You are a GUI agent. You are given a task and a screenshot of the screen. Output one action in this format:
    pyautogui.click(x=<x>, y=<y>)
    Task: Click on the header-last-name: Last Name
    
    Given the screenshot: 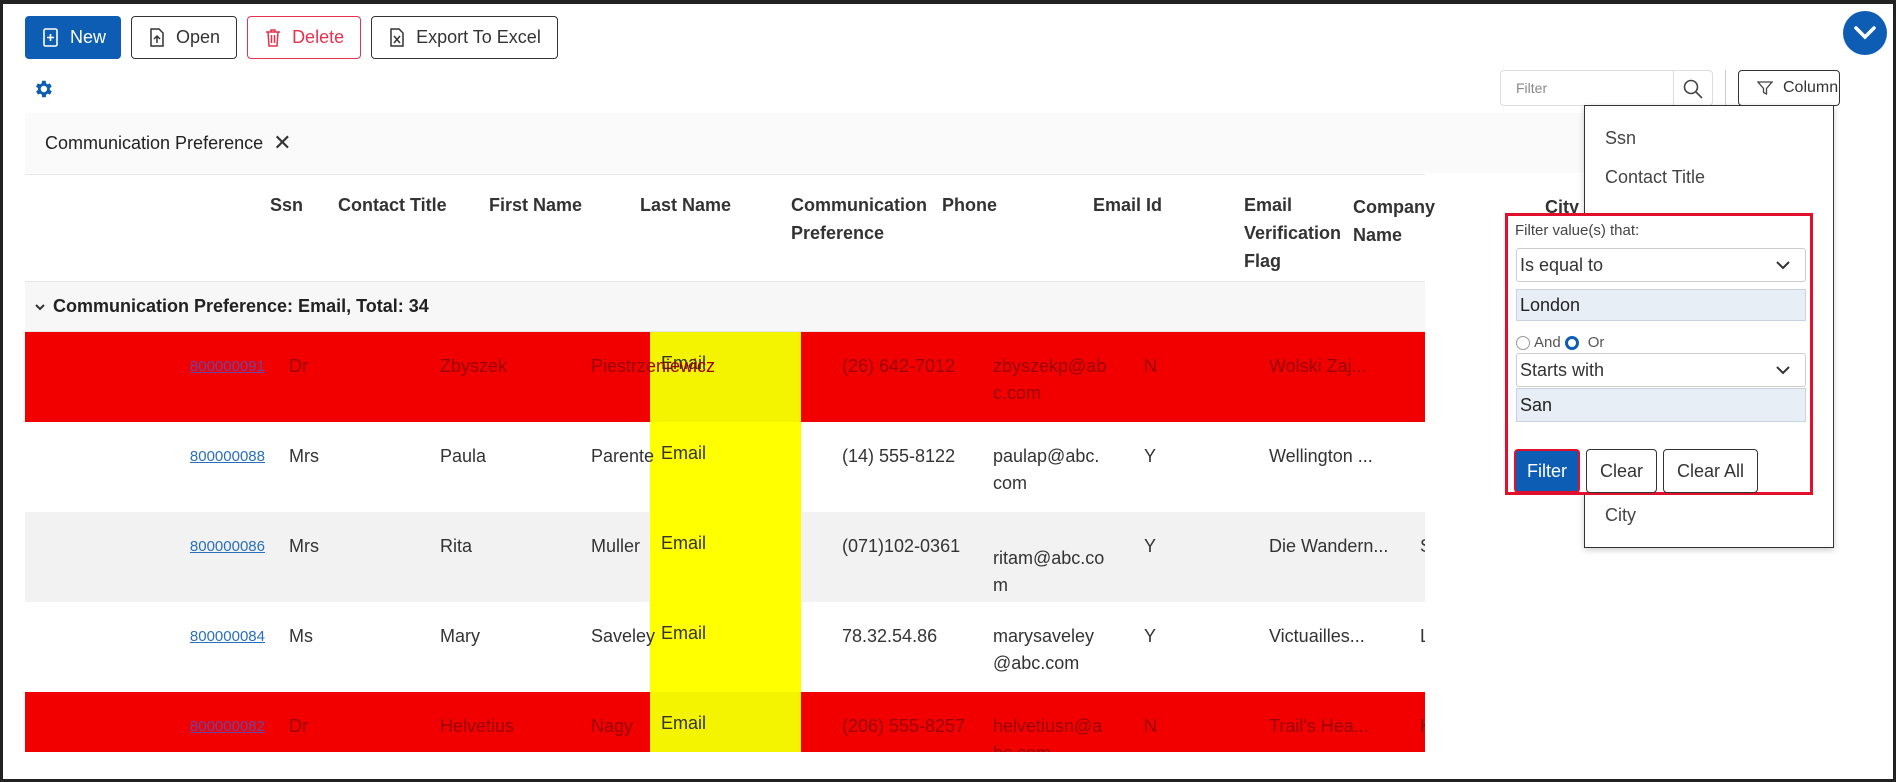 What is the action you would take?
    pyautogui.click(x=685, y=205)
    